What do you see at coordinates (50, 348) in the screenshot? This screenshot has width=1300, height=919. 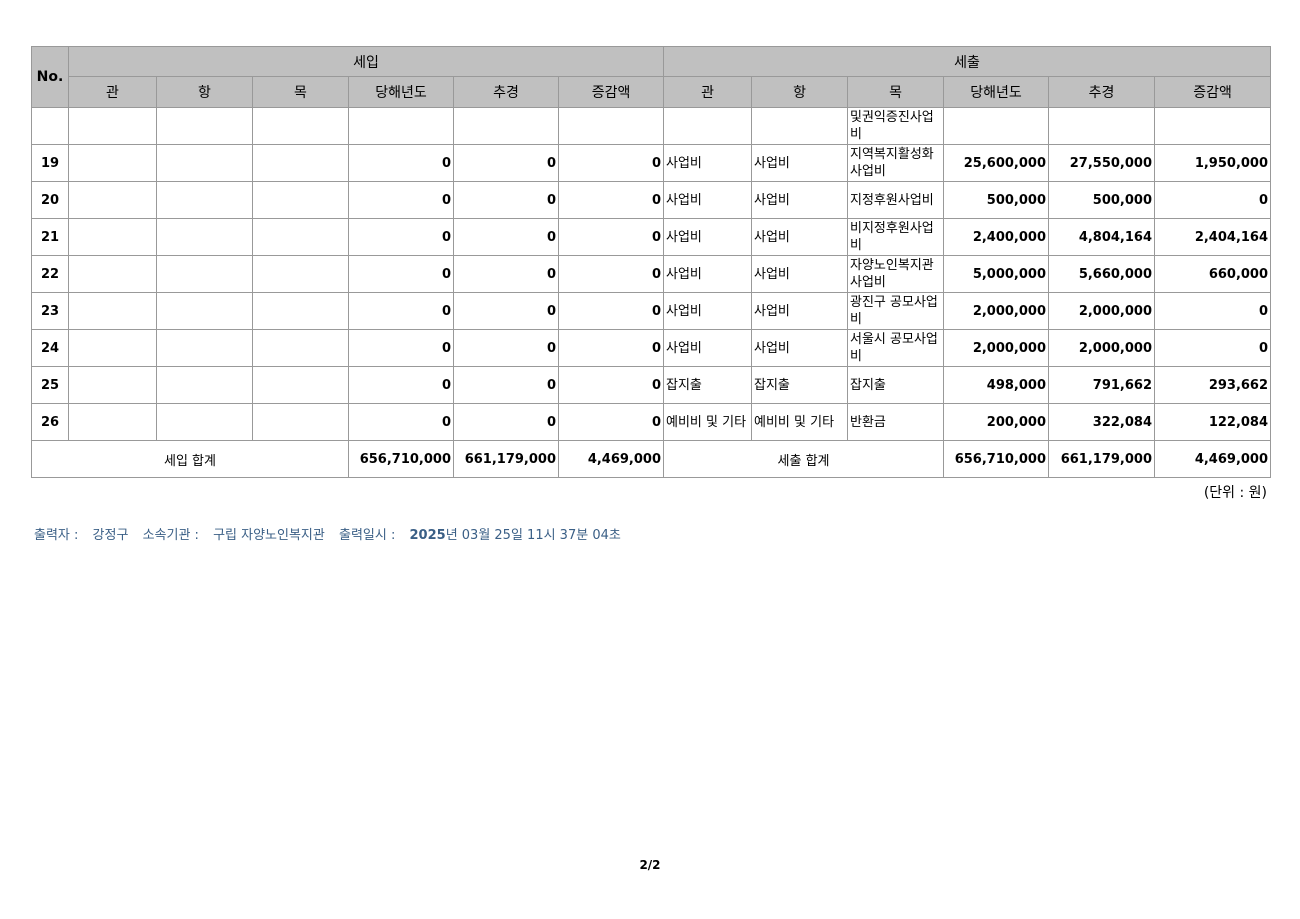 I see `cell-no: 24` at bounding box center [50, 348].